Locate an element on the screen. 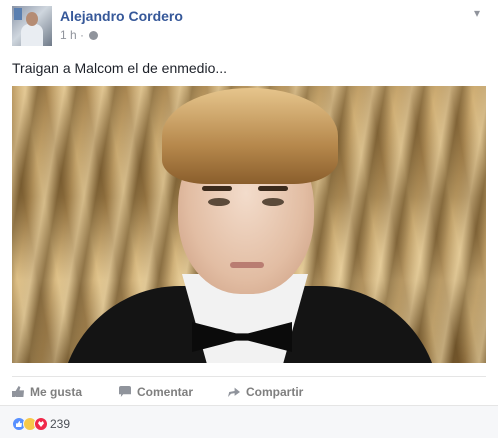 The height and width of the screenshot is (438, 498). photo-right-brow-shape is located at coordinates (273, 188).